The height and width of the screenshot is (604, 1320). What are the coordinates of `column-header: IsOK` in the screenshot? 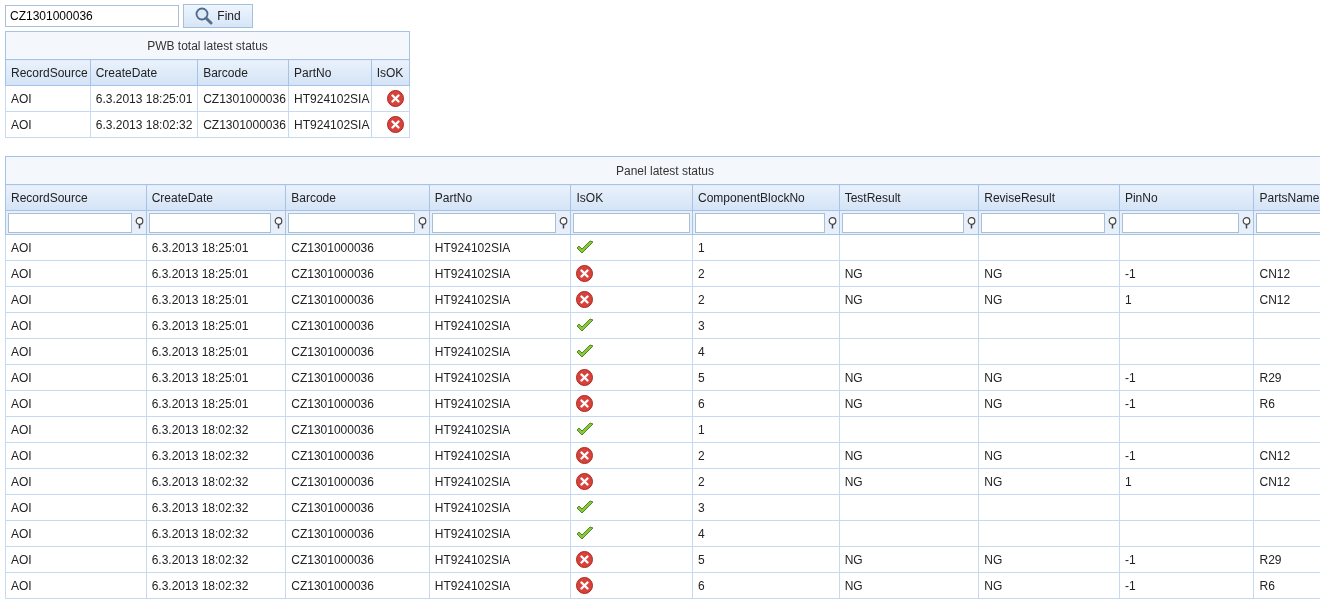 It's located at (632, 197).